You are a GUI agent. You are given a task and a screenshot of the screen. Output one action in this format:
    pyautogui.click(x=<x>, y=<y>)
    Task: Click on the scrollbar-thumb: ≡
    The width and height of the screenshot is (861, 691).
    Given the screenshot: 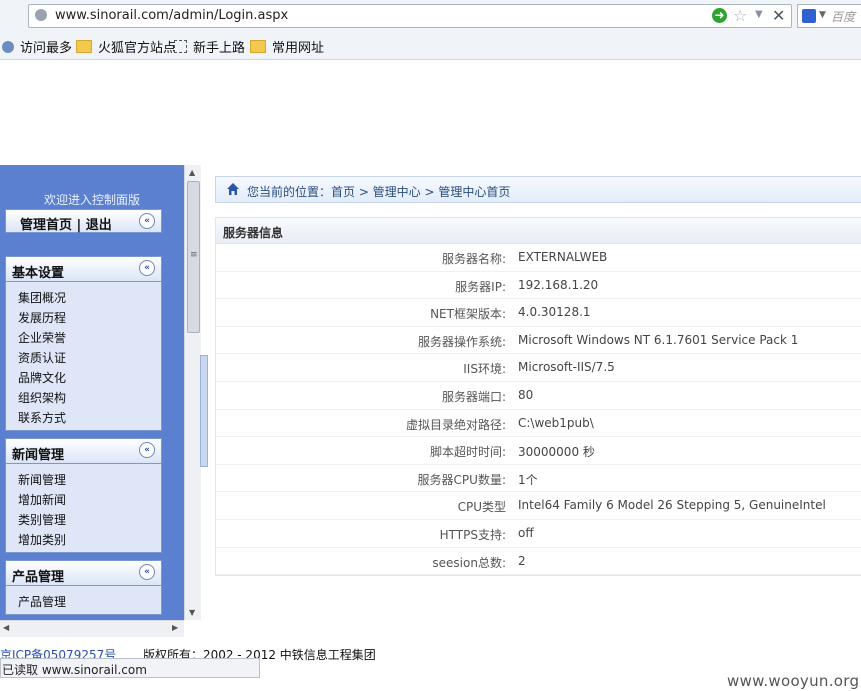 What is the action you would take?
    pyautogui.click(x=193, y=257)
    